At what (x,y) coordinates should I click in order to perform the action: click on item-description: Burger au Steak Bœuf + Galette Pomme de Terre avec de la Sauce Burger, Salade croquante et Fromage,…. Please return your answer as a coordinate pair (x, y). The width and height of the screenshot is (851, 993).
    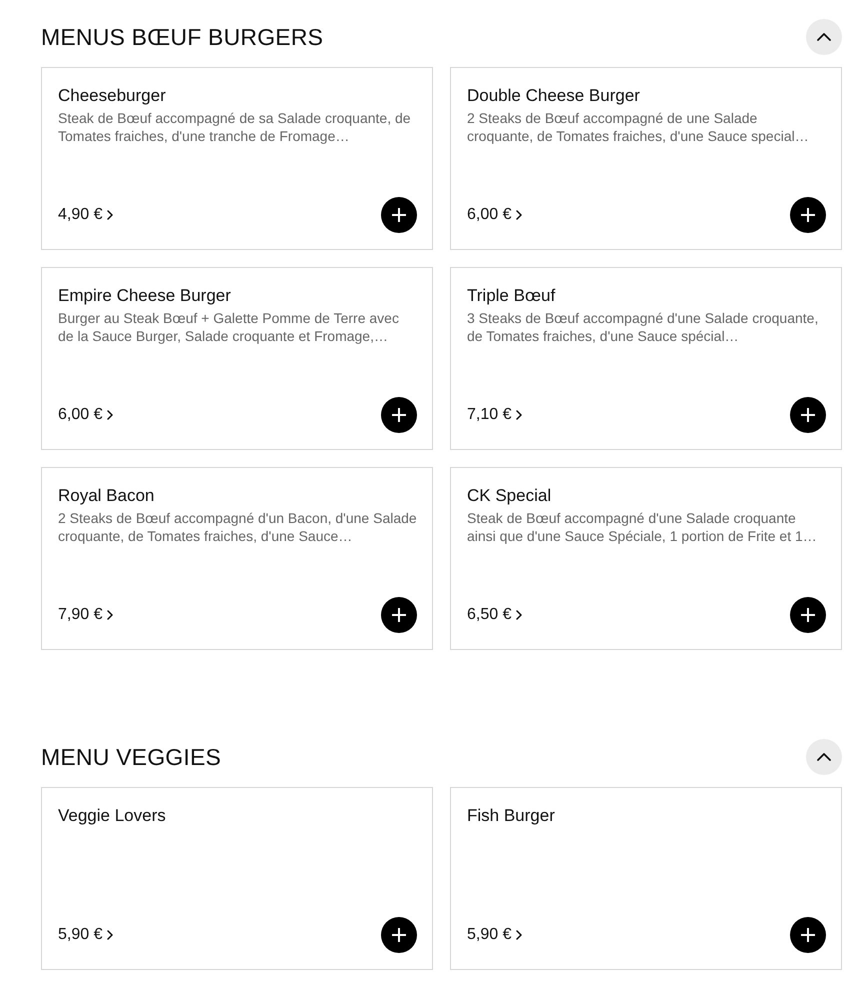
    Looking at the image, I should click on (229, 327).